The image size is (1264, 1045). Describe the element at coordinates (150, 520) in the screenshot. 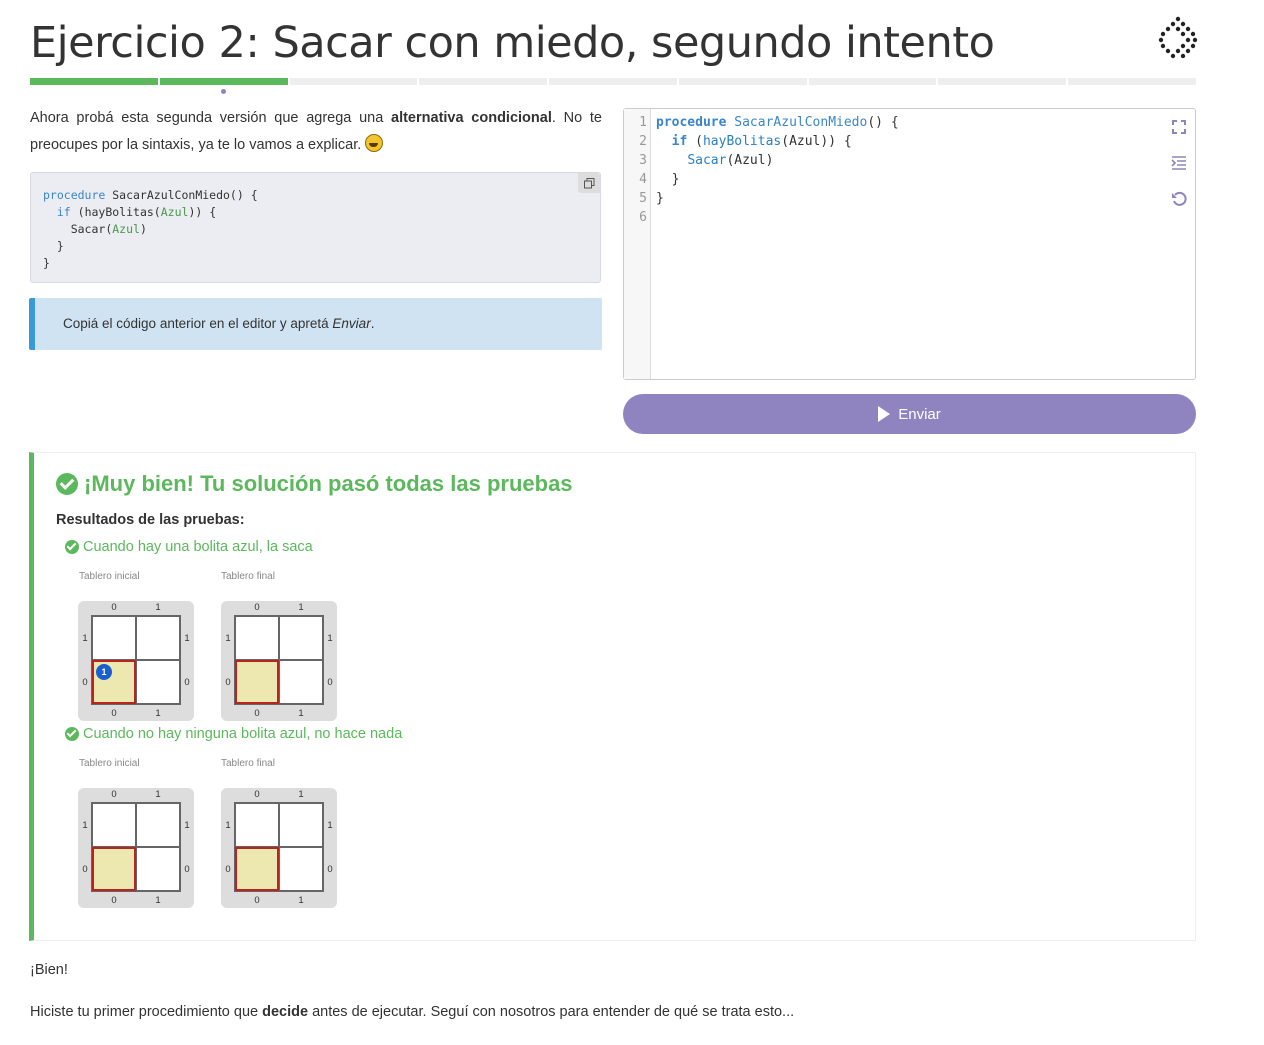

I see `results-subtitle: Resultados de las pruebas:` at that location.